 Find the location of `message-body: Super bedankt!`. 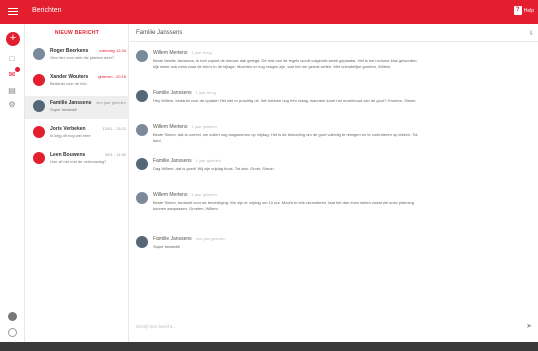

message-body: Super bedankt! is located at coordinates (167, 246).